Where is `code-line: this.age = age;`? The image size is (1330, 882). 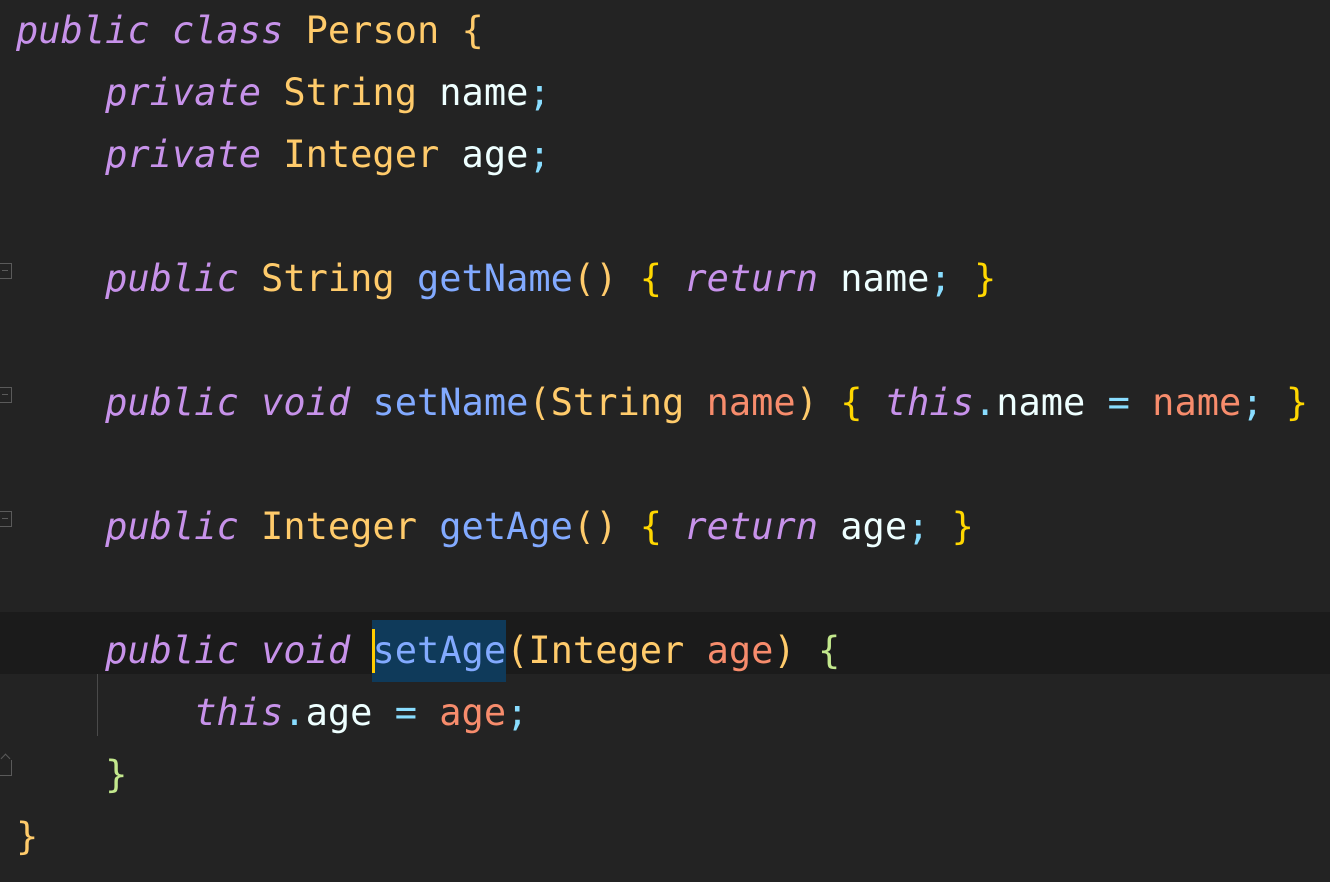 code-line: this.age = age; is located at coordinates (662, 713).